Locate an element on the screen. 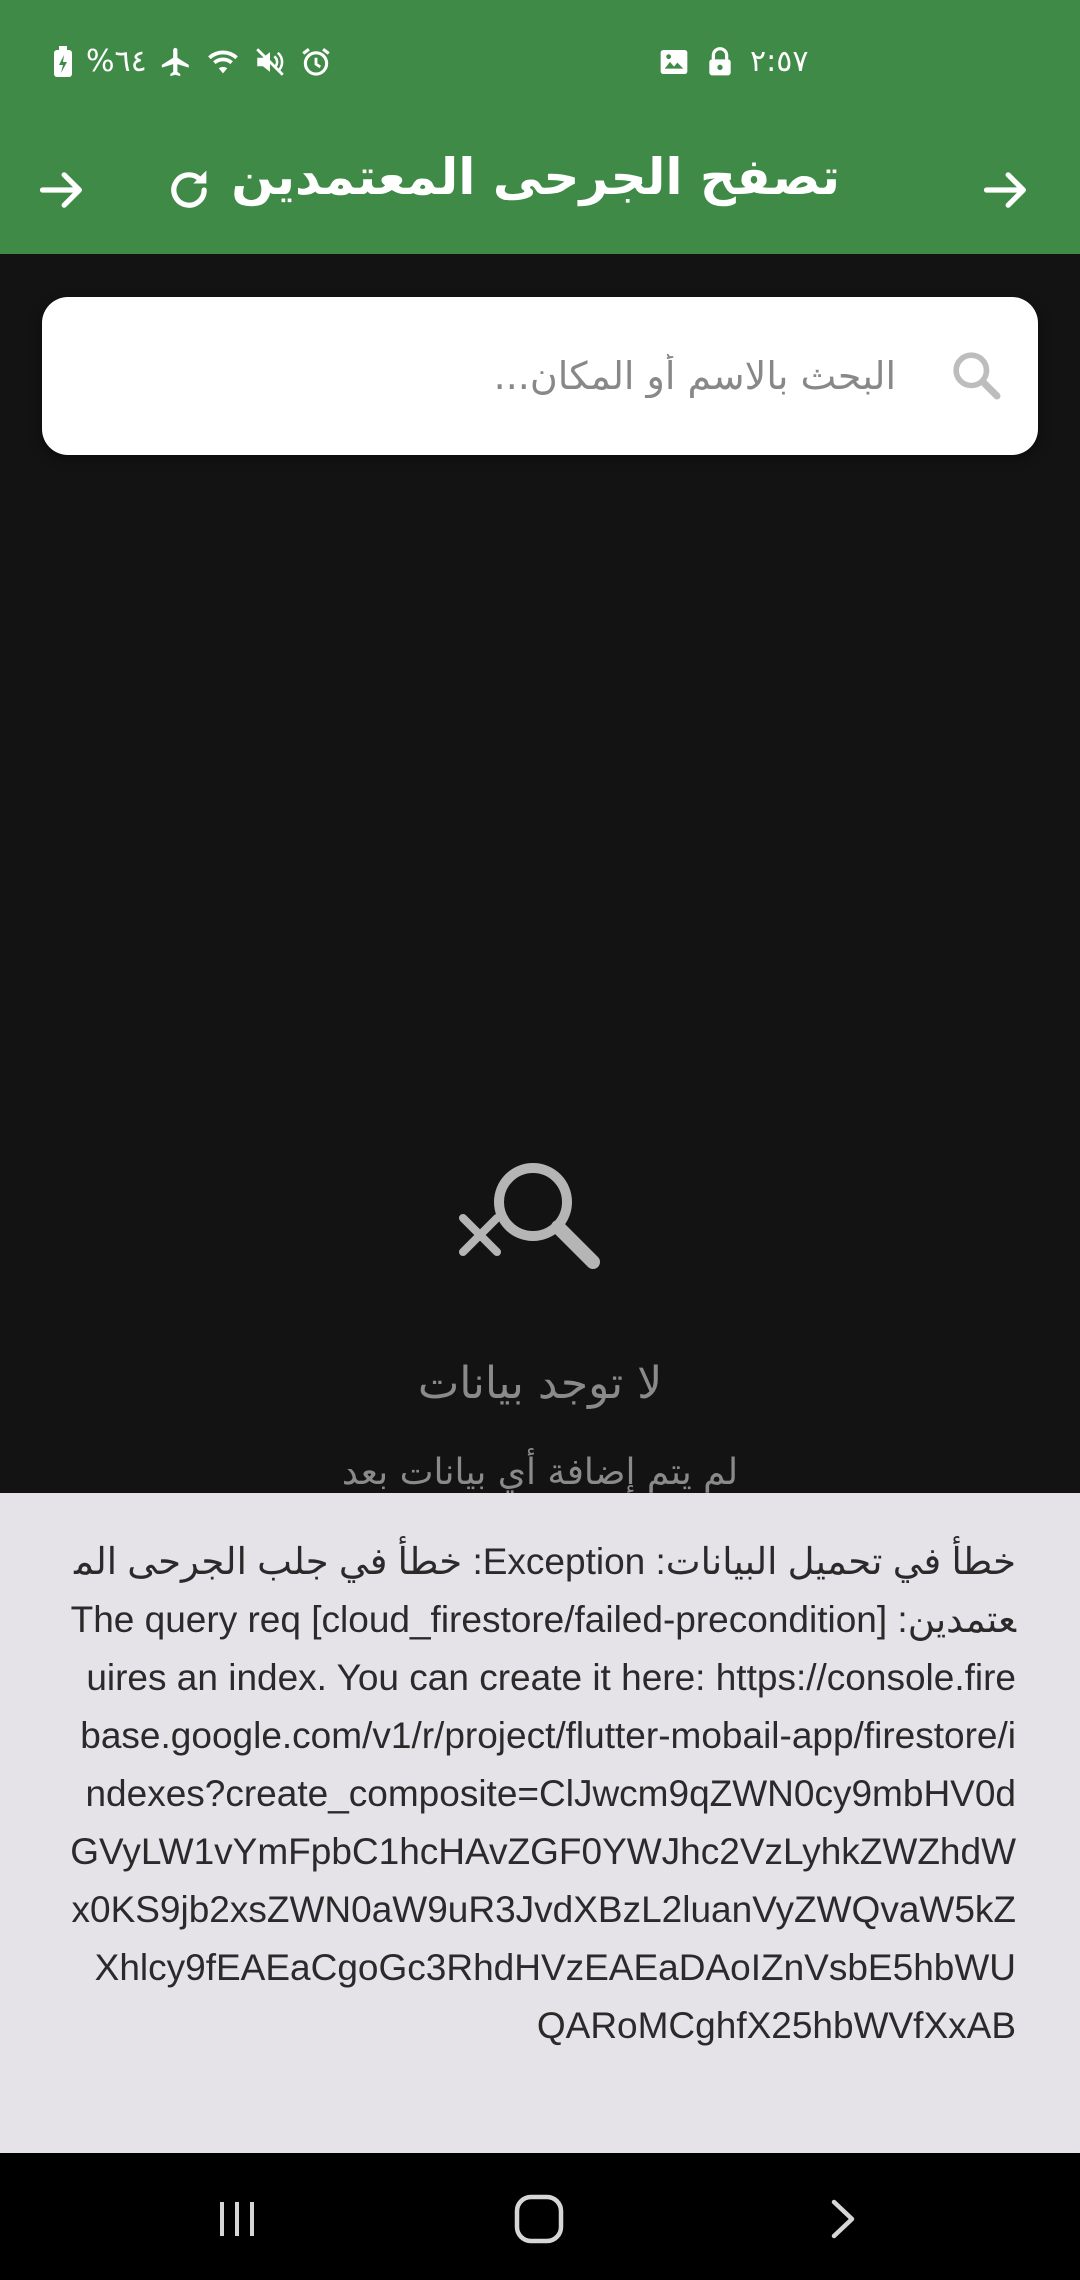 The width and height of the screenshot is (1080, 2280). search-input is located at coordinates (516, 376).